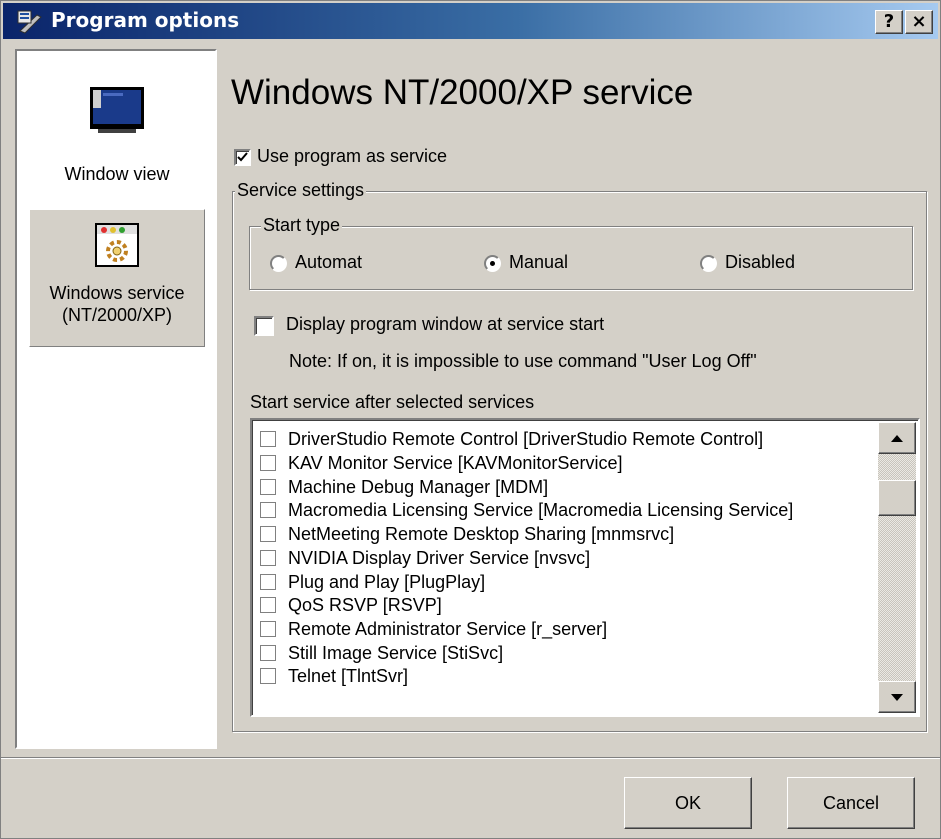  I want to click on sidebar-item-label: Window view, so click(117, 174).